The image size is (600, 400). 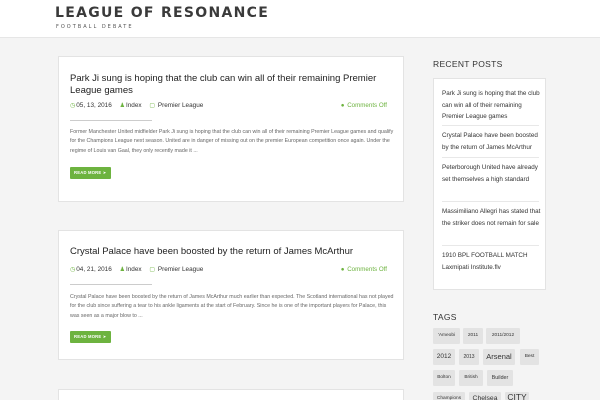 I want to click on tag-link: 2012, so click(x=444, y=357).